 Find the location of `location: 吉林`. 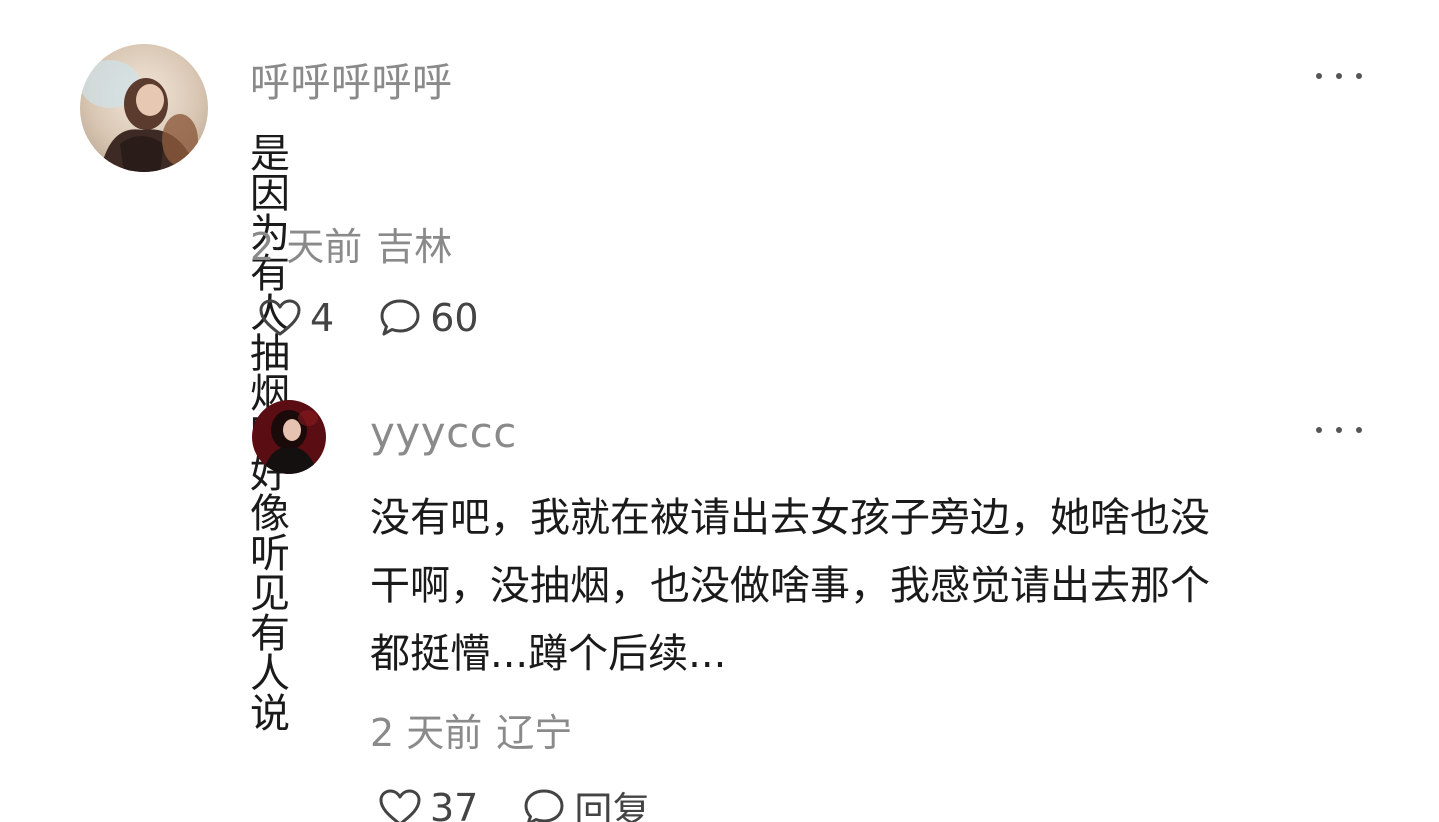

location: 吉林 is located at coordinates (414, 247).